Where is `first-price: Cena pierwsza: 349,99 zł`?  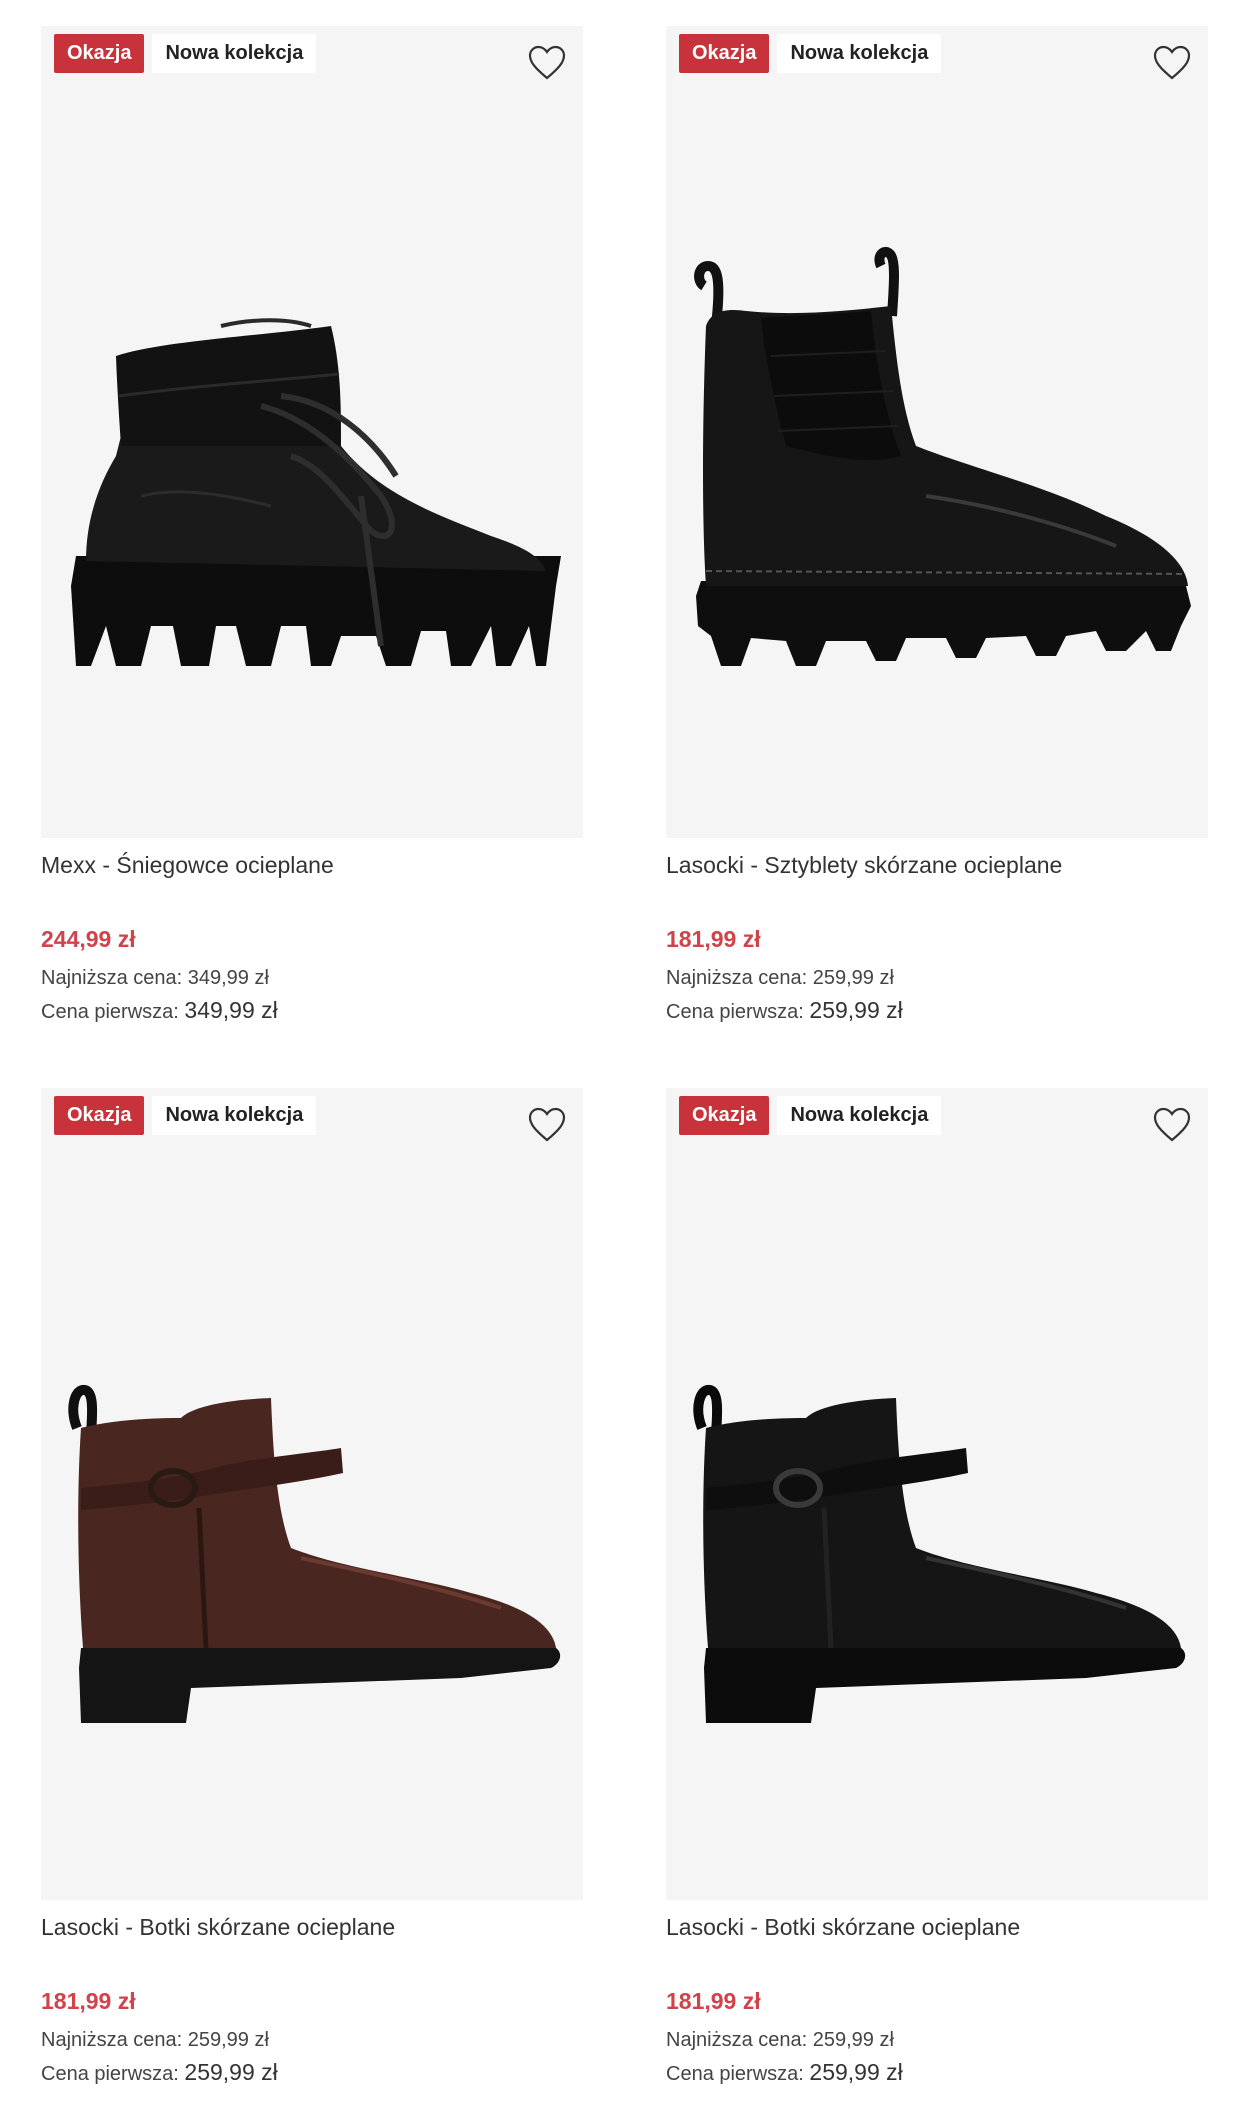
first-price: Cena pierwsza: 349,99 zł is located at coordinates (159, 1010).